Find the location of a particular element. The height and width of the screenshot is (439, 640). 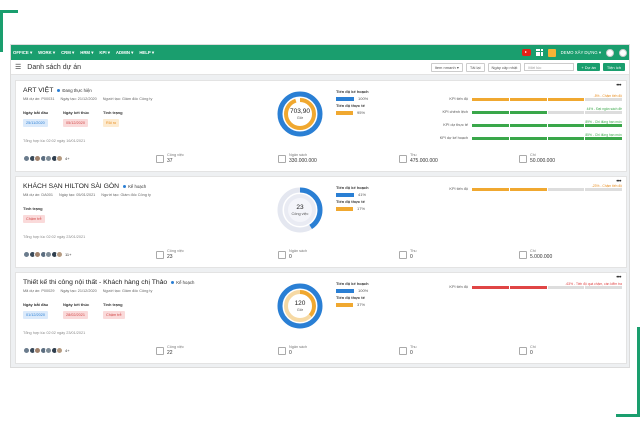

stat-expense: Chi 50.000.000 is located at coordinates (537, 158).